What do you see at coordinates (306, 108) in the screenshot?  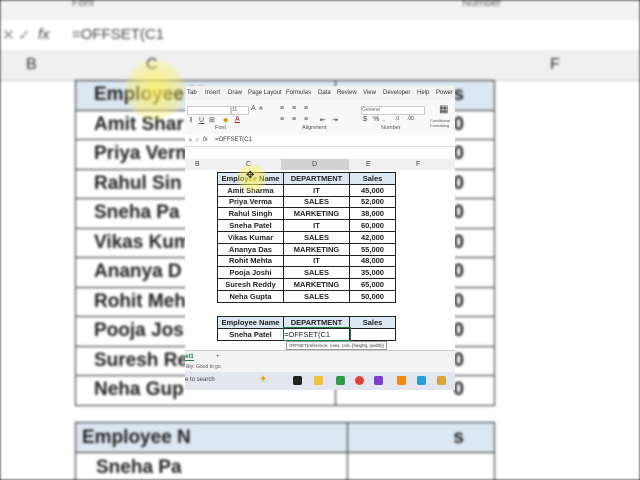 I see `align-bottom-icon: ≡` at bounding box center [306, 108].